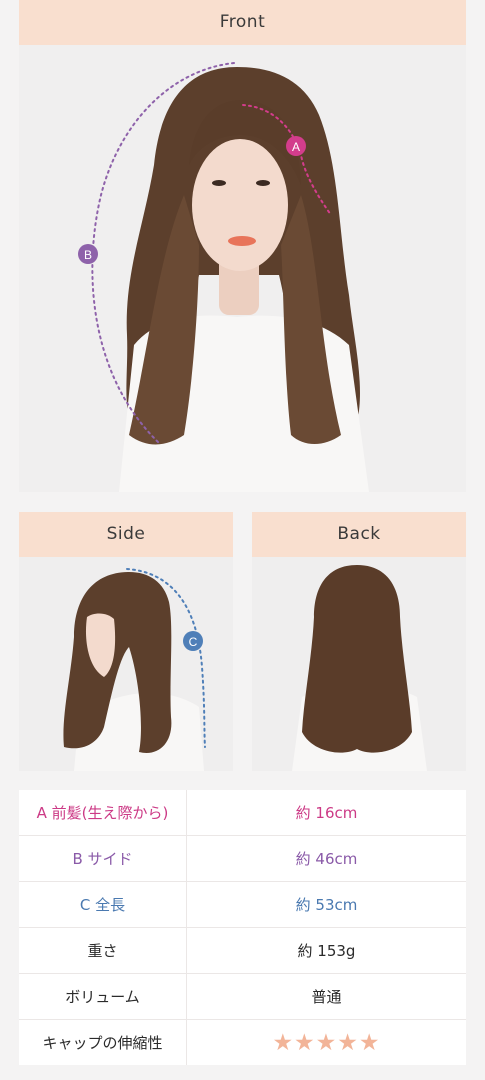  Describe the element at coordinates (242, 905) in the screenshot. I see `table-row: C 全長 約 53cm` at that location.